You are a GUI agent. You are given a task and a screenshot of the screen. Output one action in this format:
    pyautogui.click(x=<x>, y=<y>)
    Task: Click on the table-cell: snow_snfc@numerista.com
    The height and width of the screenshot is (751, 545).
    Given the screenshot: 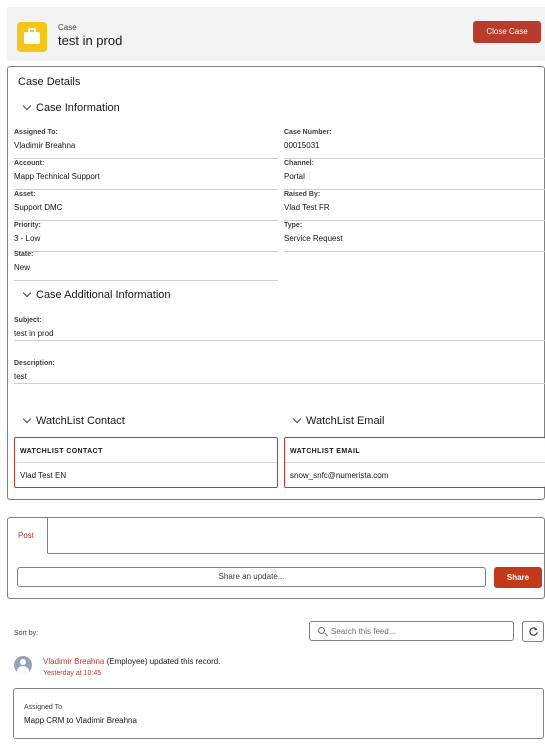 What is the action you would take?
    pyautogui.click(x=339, y=475)
    